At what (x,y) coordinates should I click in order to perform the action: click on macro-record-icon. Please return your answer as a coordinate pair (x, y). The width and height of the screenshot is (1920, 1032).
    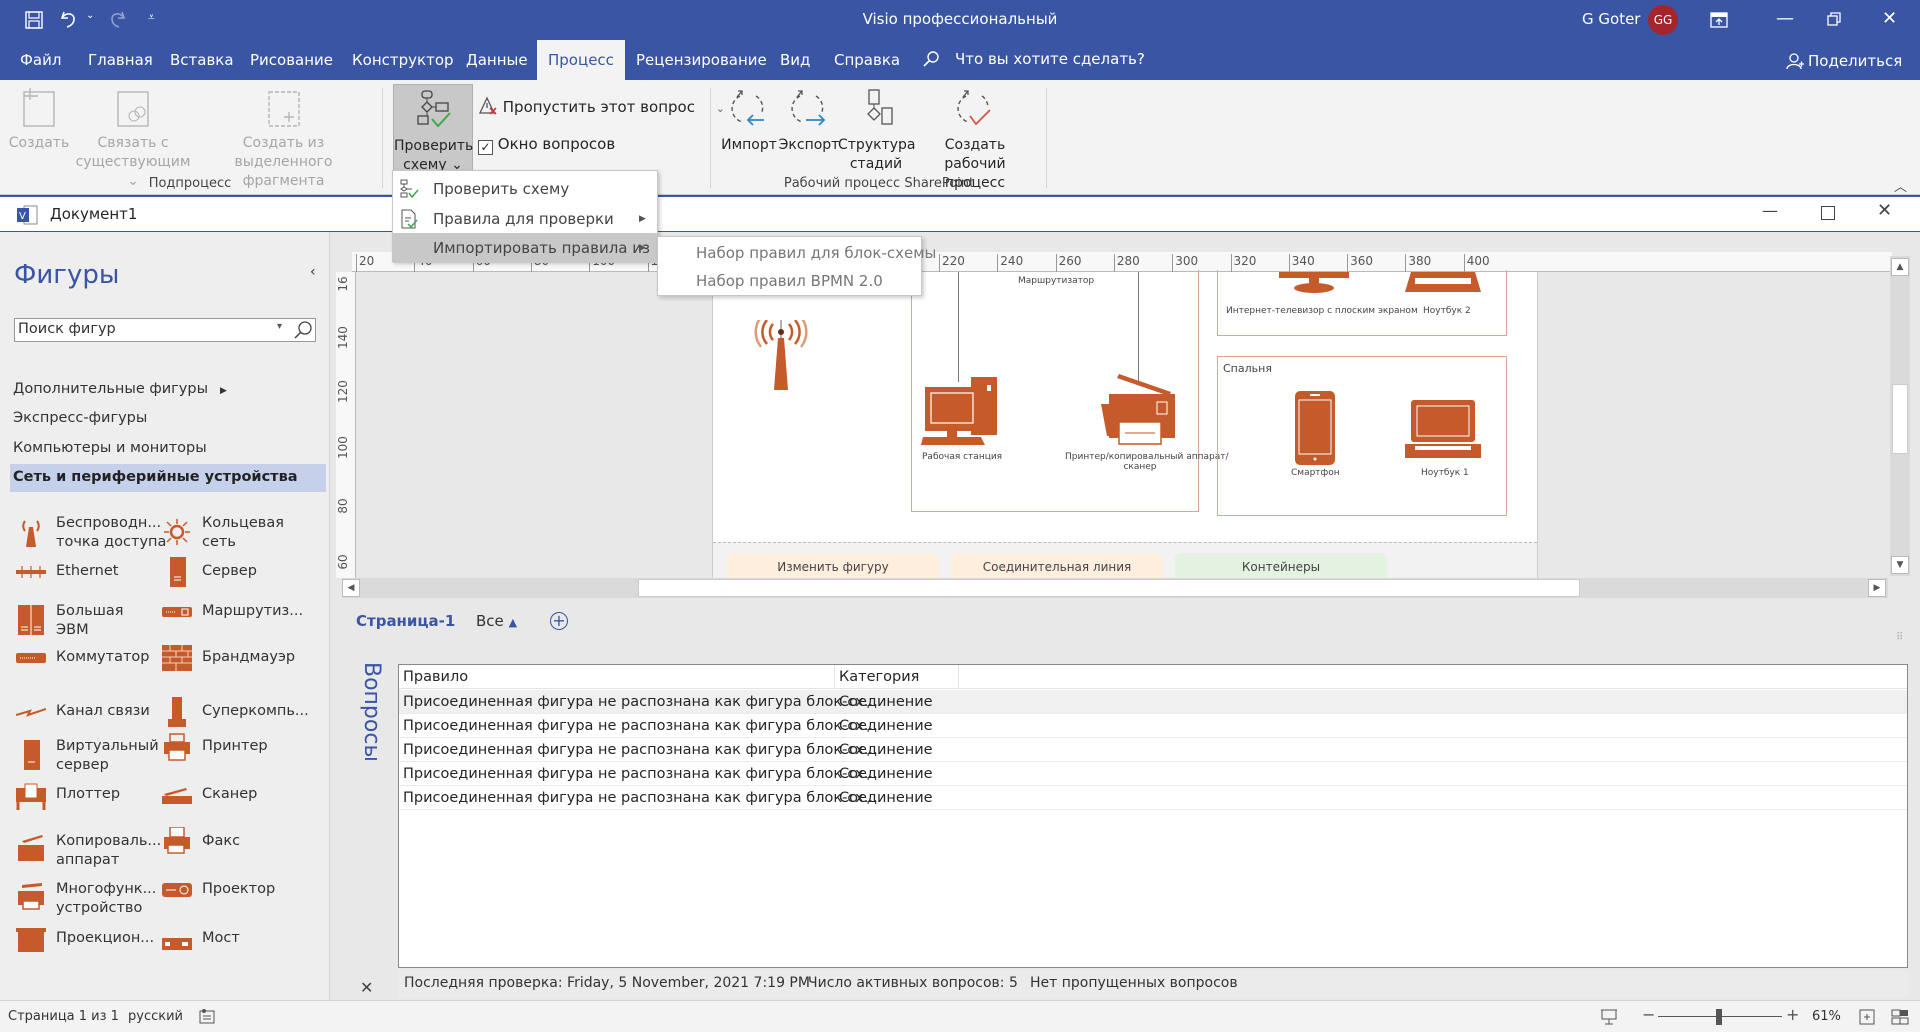
    Looking at the image, I should click on (207, 1018).